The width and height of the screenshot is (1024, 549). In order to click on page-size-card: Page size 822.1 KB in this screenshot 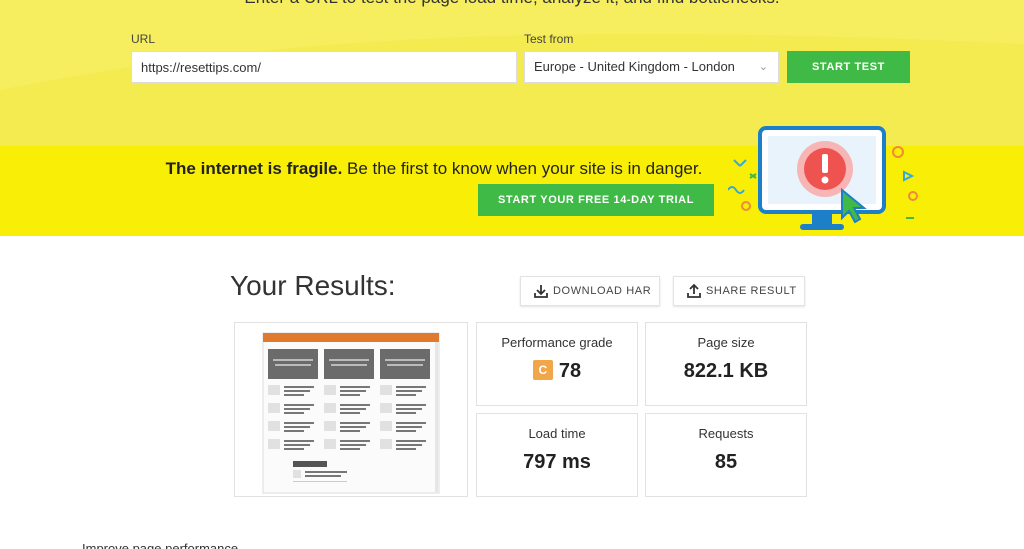, I will do `click(726, 364)`.